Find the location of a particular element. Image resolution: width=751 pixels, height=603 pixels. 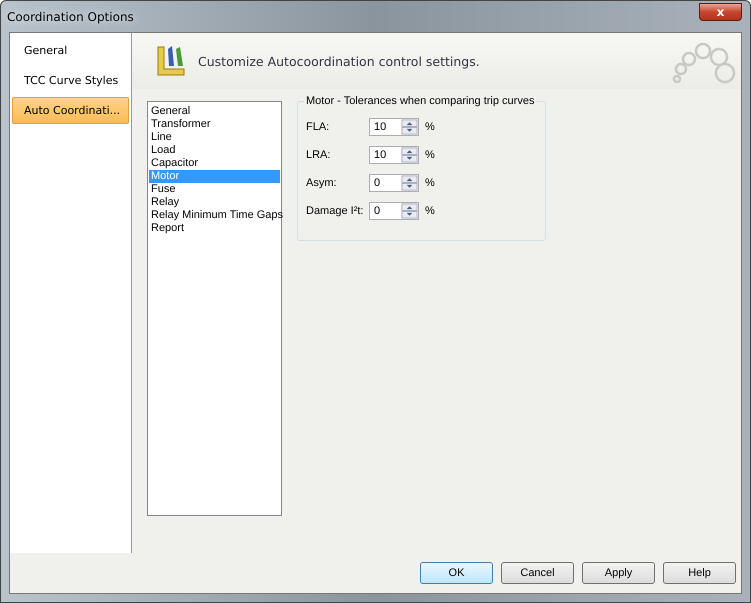

group-title: Motor - Tolerances when comparing trip curves is located at coordinates (420, 101).